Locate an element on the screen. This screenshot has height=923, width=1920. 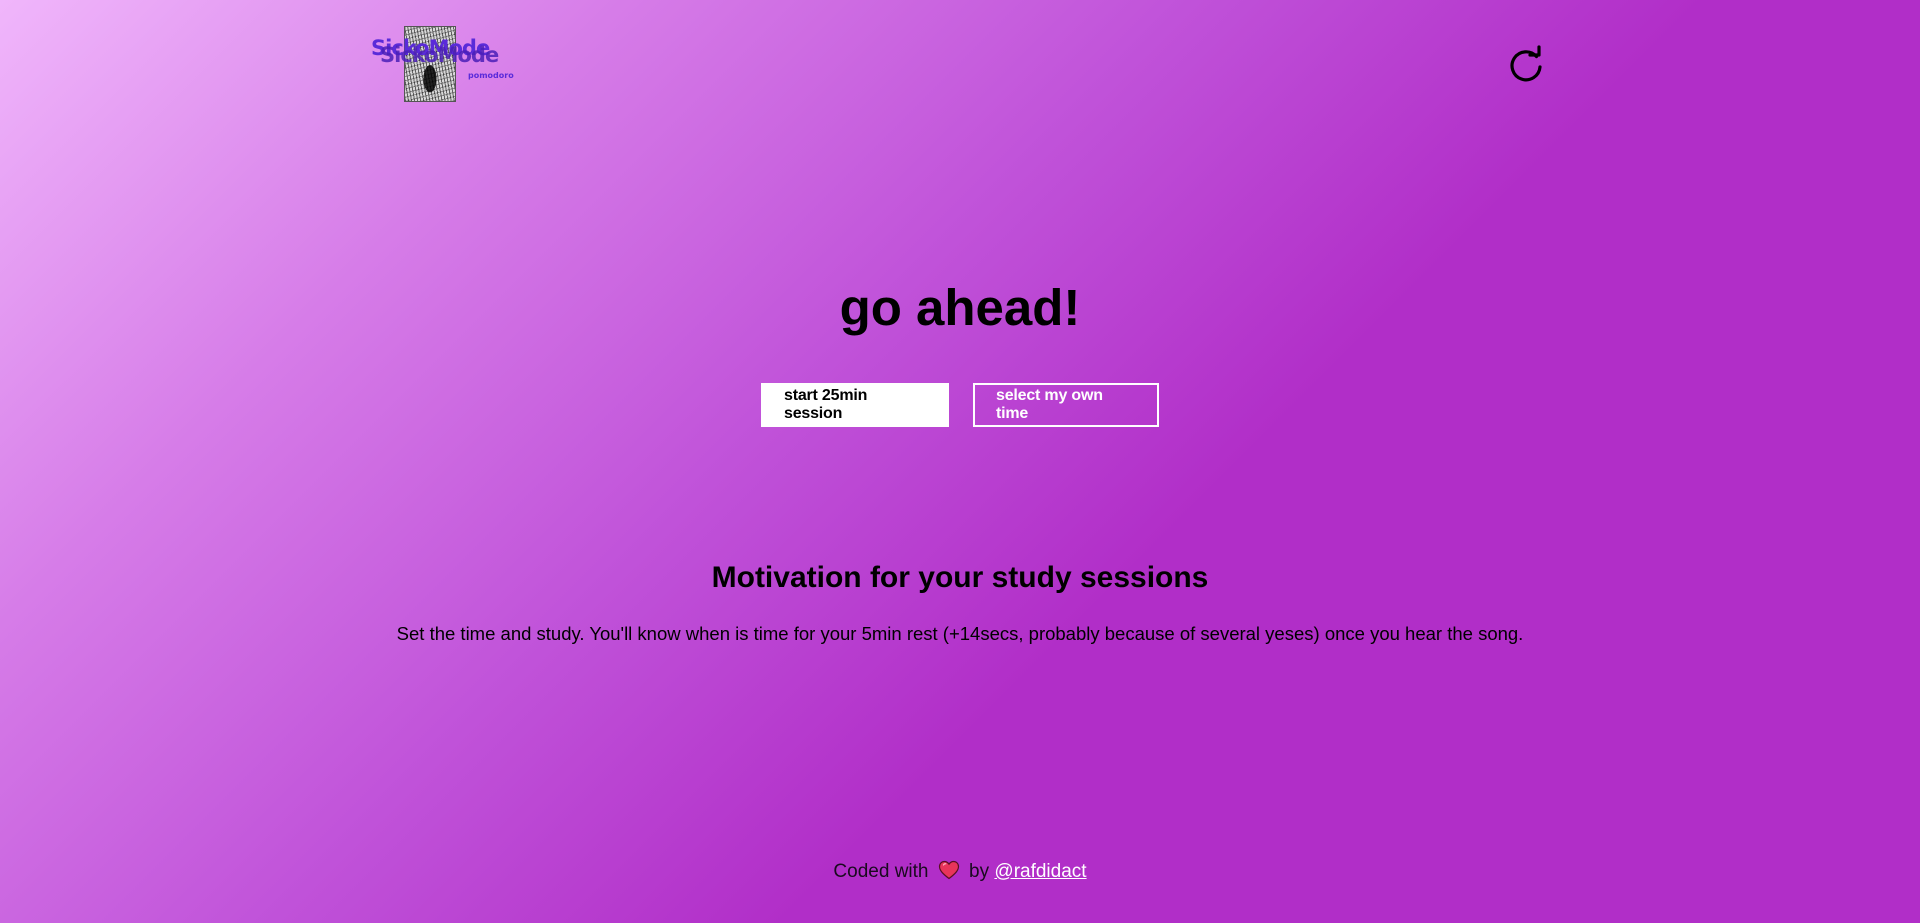
refresh-icon is located at coordinates (1526, 63).